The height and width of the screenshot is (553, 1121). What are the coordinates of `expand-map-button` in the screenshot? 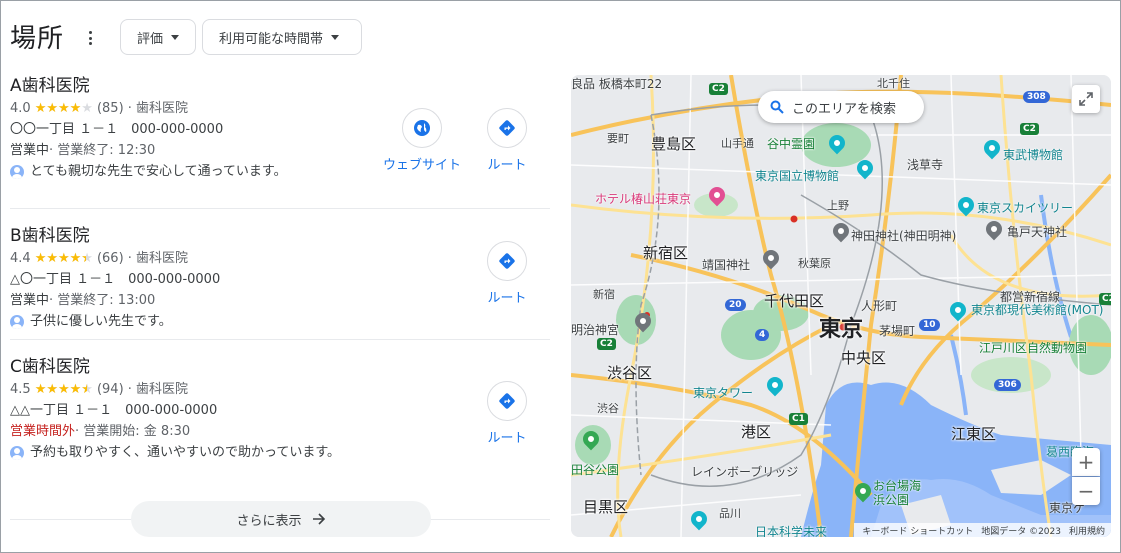 It's located at (1086, 99).